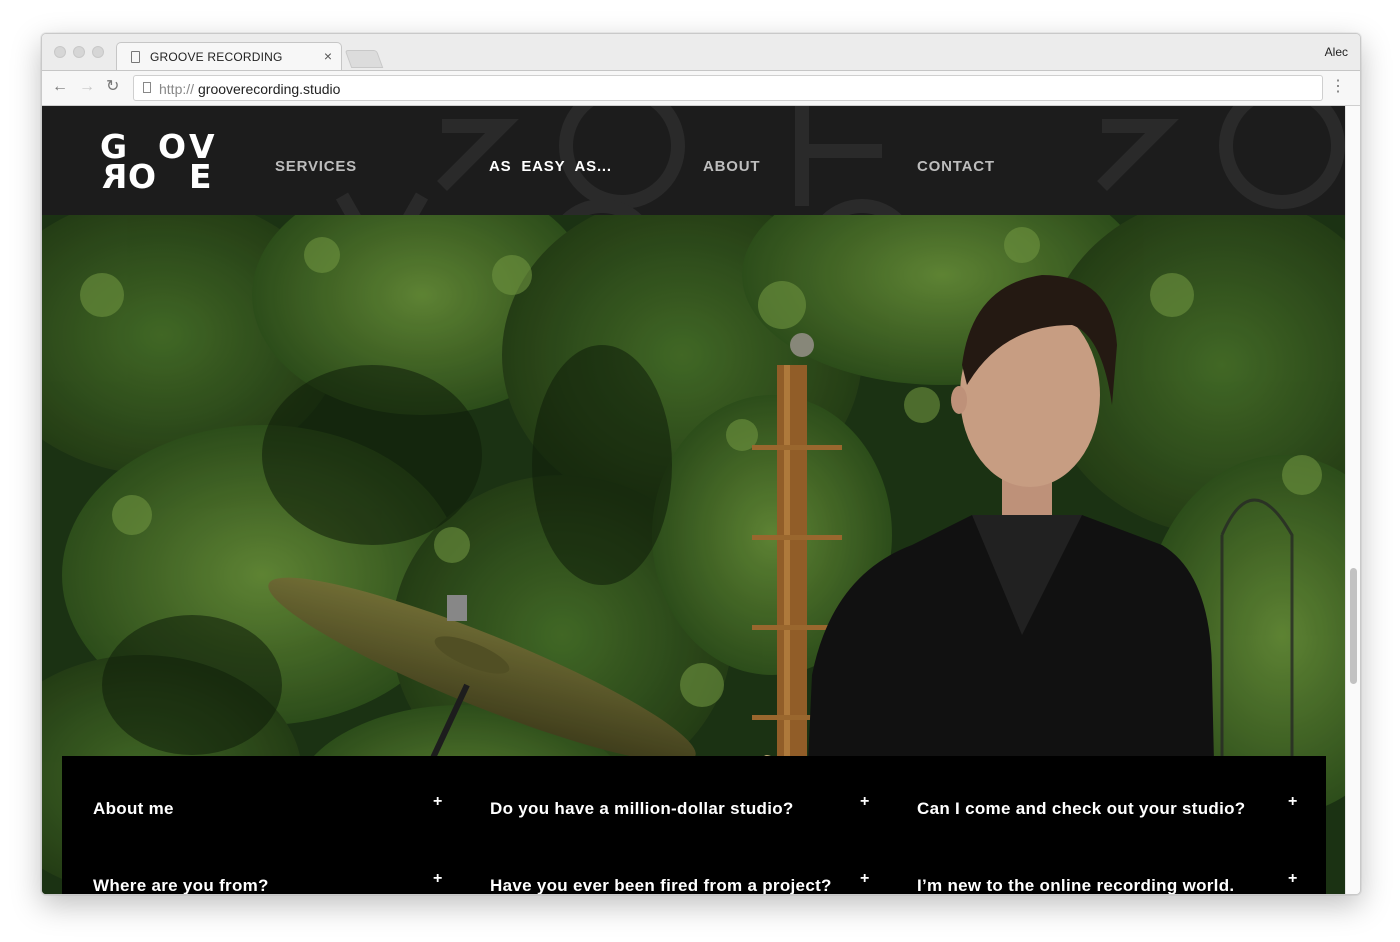 The image size is (1400, 942). What do you see at coordinates (316, 166) in the screenshot?
I see `nav-services: SERVICES` at bounding box center [316, 166].